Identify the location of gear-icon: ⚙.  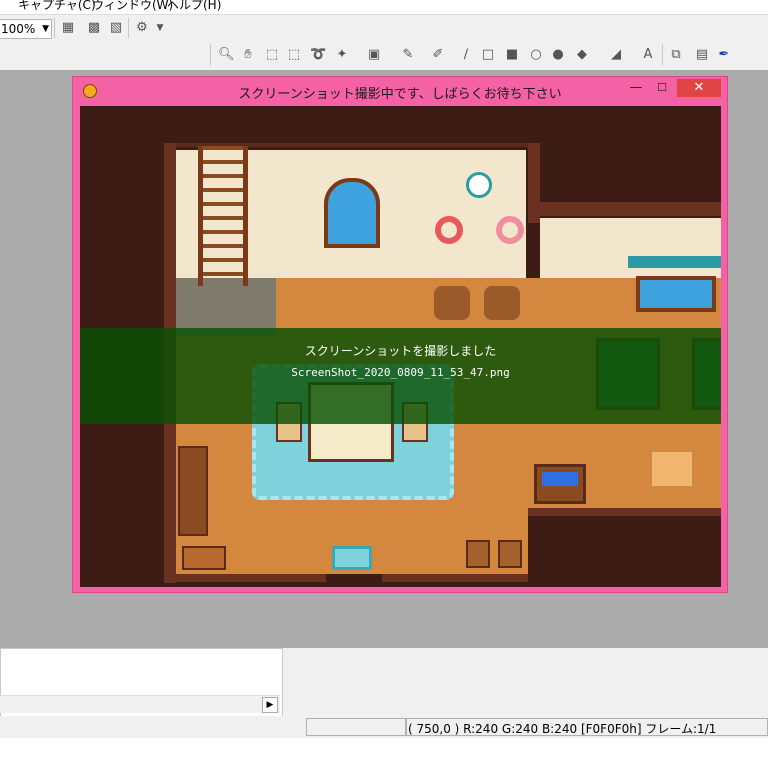
(142, 28).